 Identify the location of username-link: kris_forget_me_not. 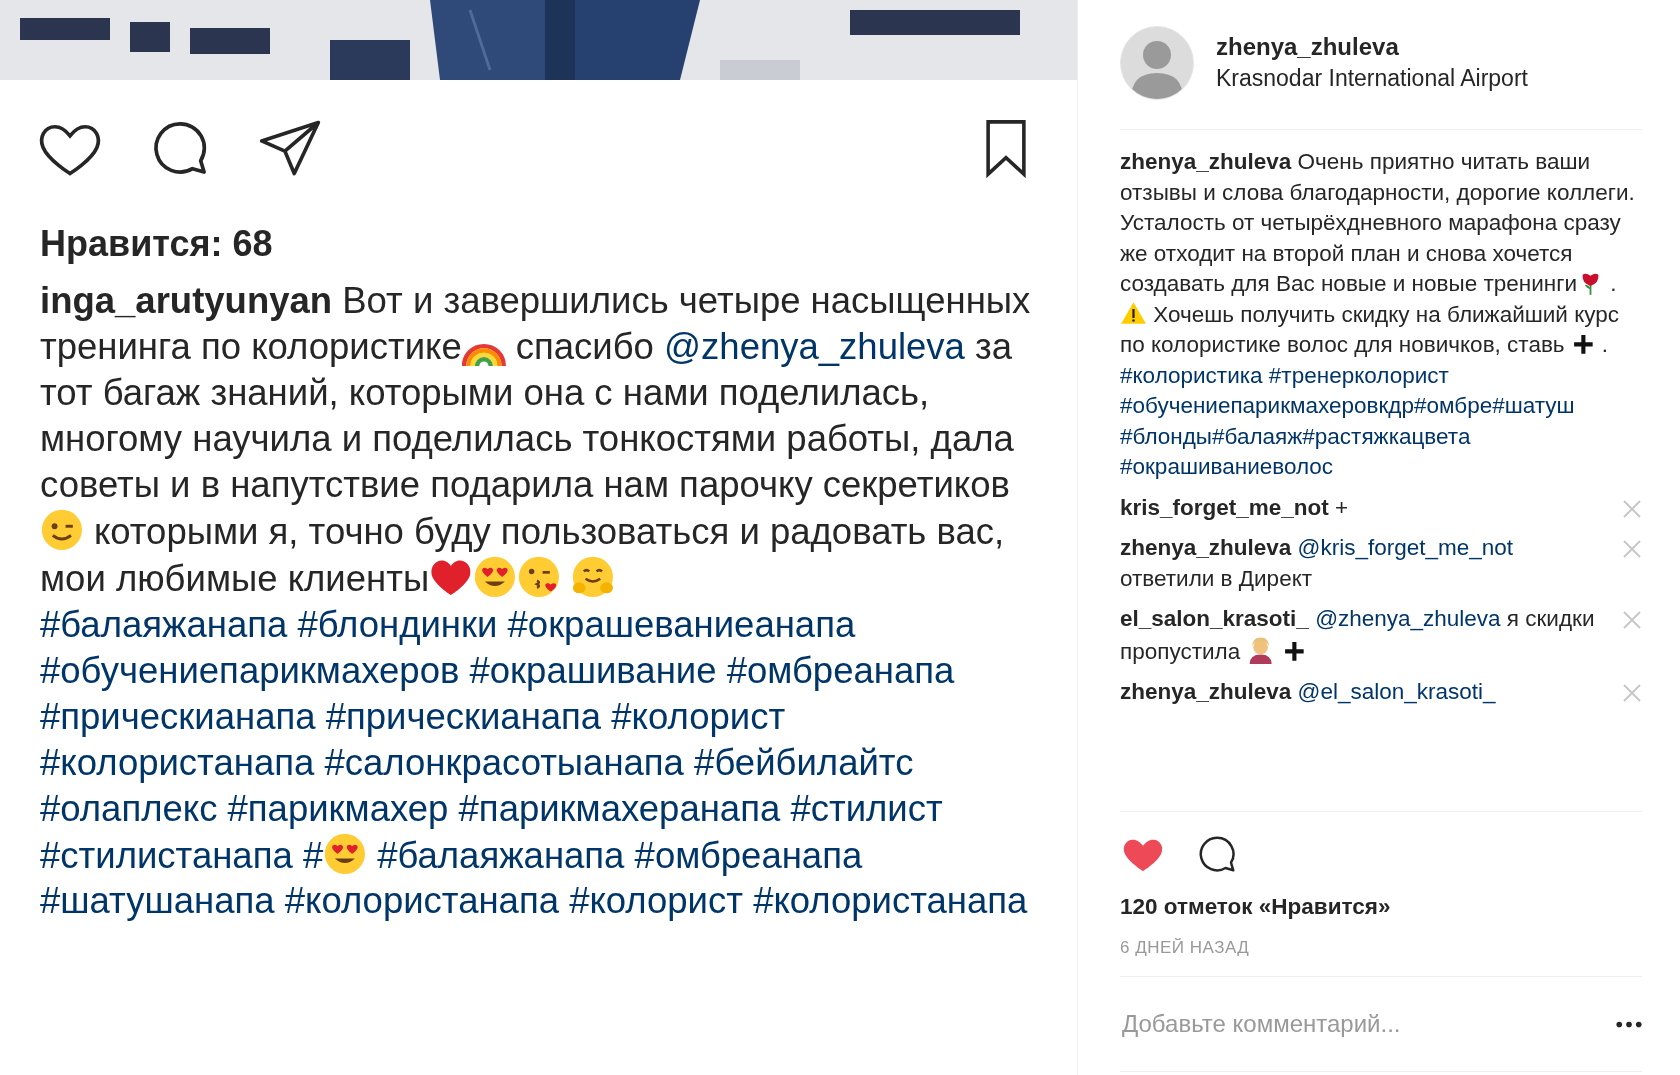
(1224, 507).